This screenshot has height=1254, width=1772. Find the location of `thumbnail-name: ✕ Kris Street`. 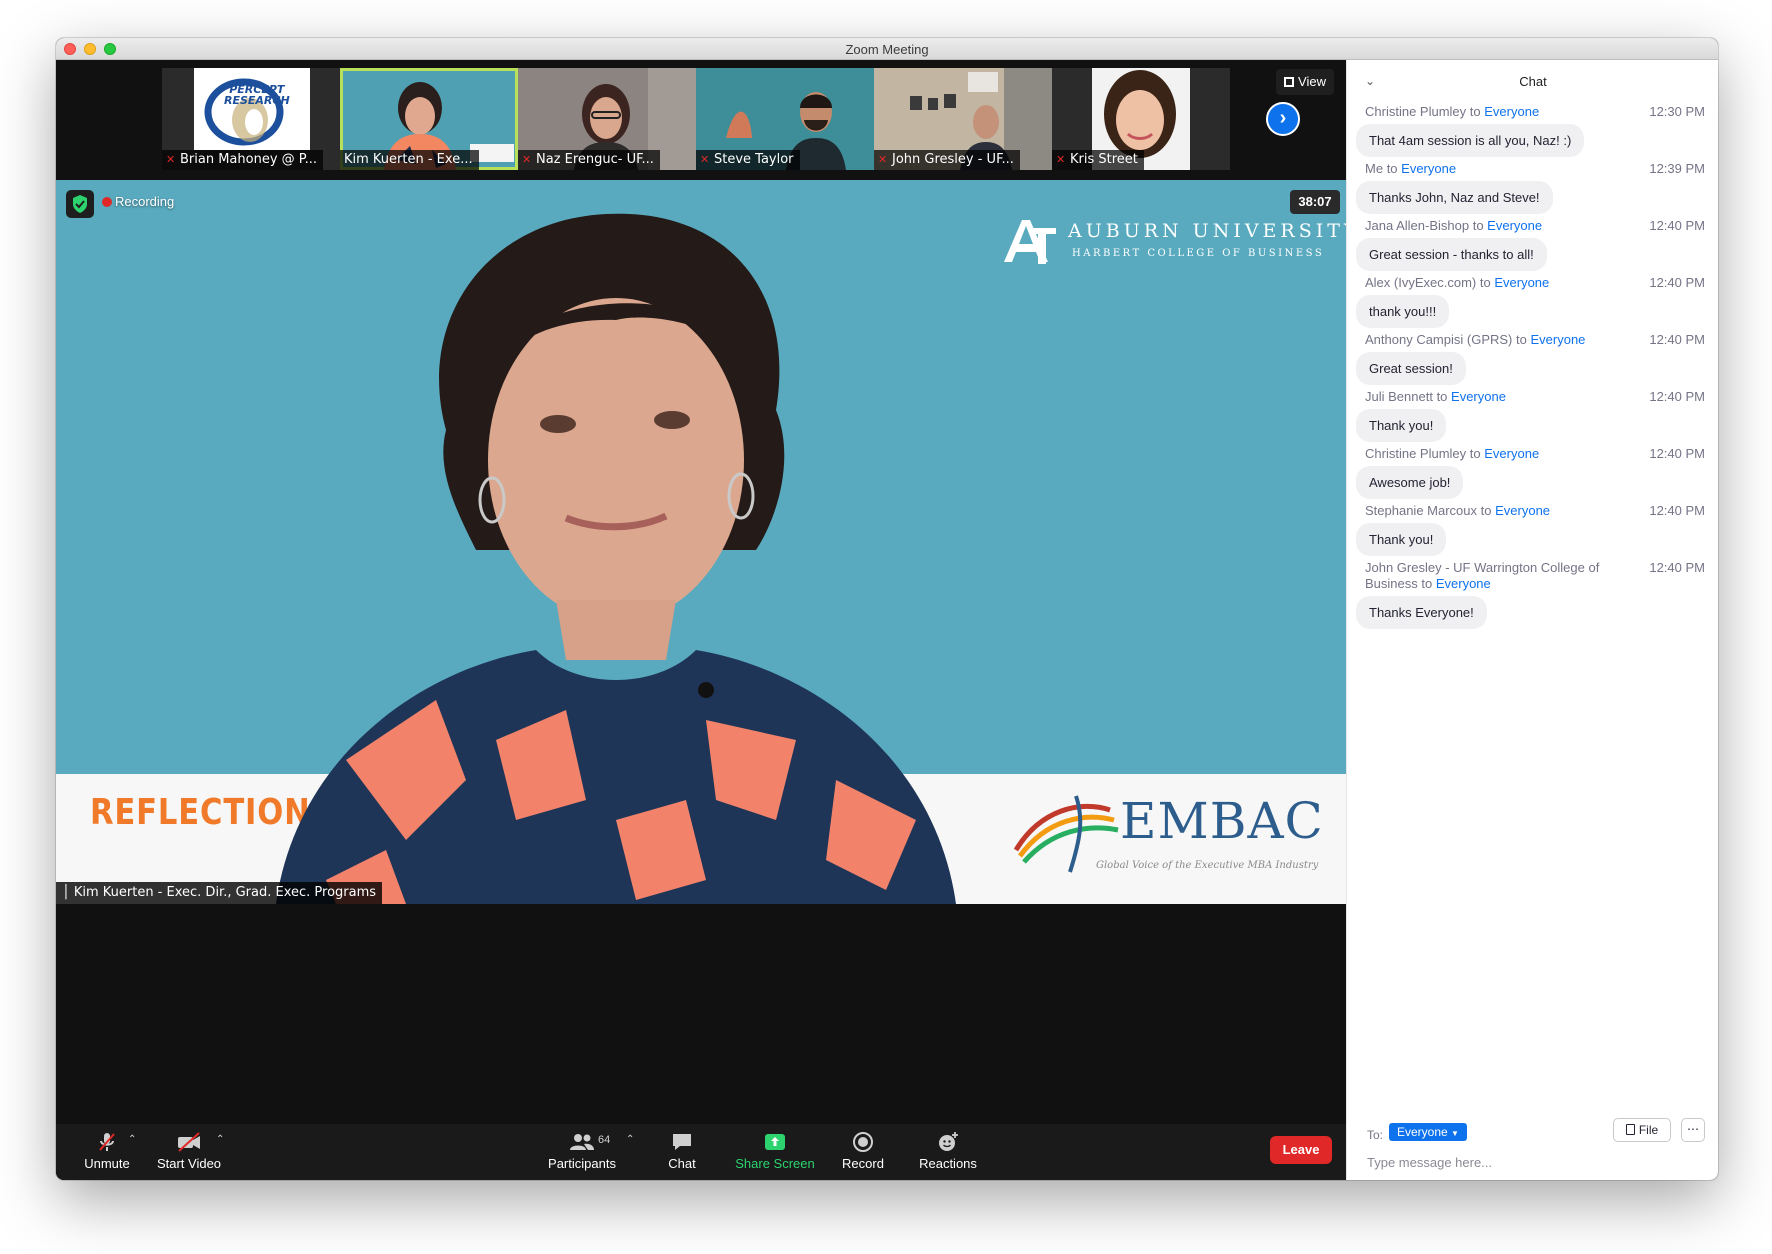

thumbnail-name: ✕ Kris Street is located at coordinates (1098, 160).